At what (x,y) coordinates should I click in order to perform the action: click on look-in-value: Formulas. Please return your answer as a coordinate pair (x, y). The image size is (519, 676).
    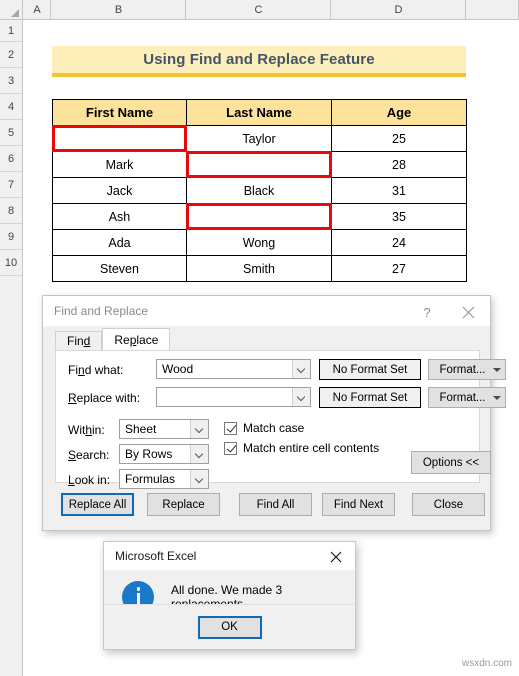
    Looking at the image, I should click on (150, 479).